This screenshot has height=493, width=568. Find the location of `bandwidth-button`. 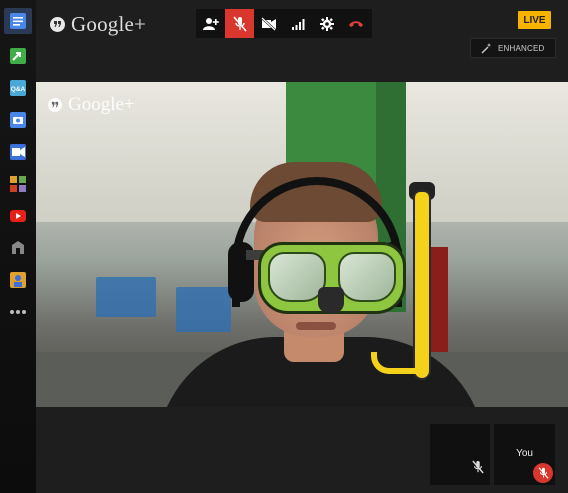

bandwidth-button is located at coordinates (297, 23).